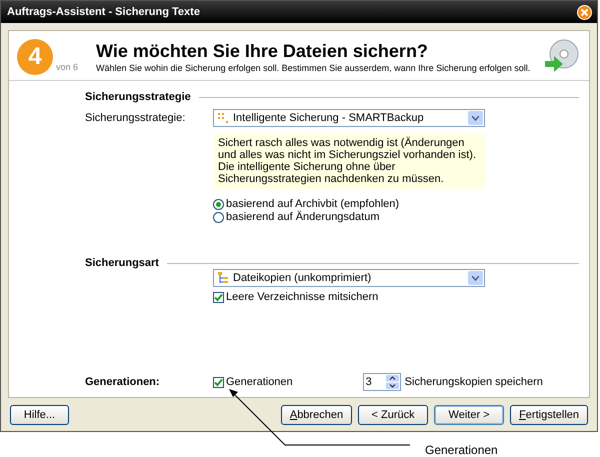 The width and height of the screenshot is (600, 457). I want to click on tree-icon, so click(223, 278).